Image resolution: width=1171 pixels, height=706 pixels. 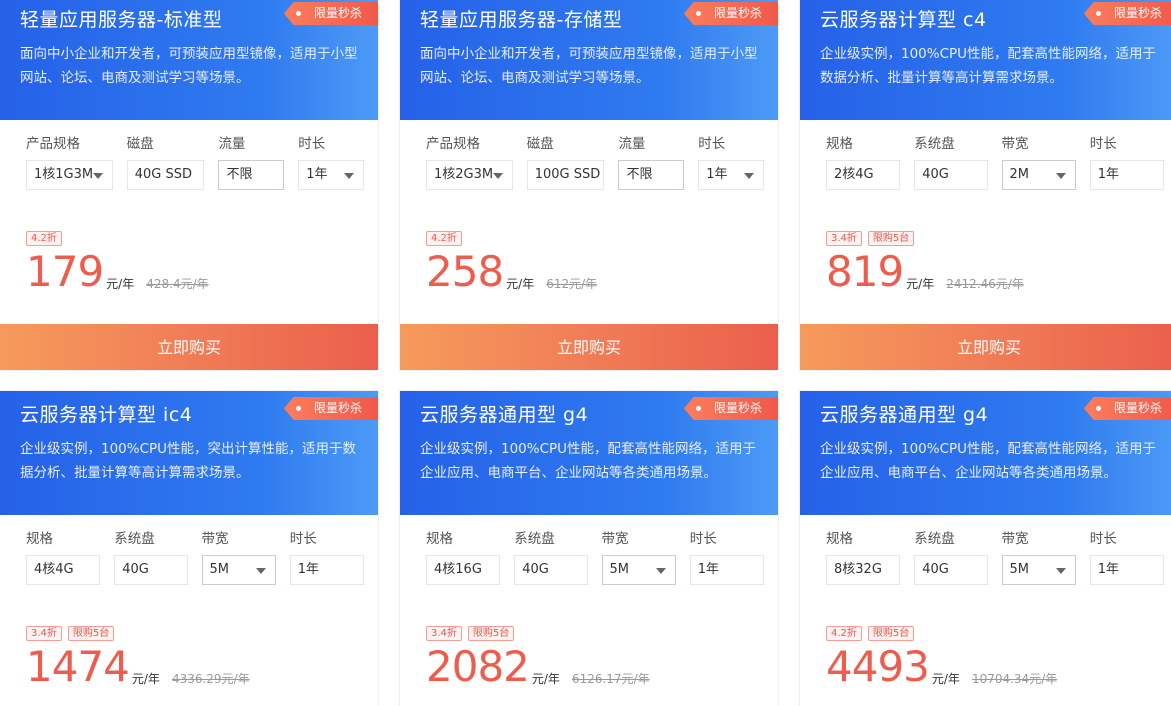 I want to click on price-row: 819 元/年 2412.46元/年, so click(x=925, y=272).